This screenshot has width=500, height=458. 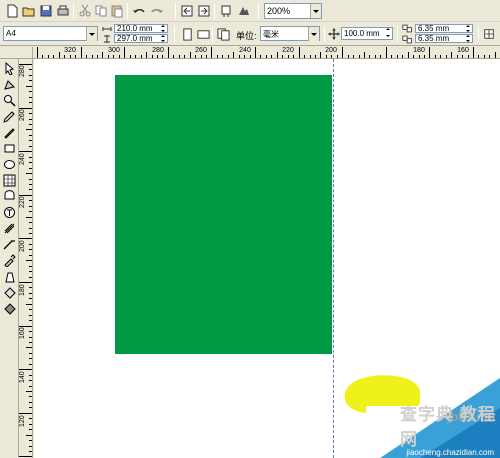 What do you see at coordinates (9, 116) in the screenshot?
I see `freehand-tool-icon` at bounding box center [9, 116].